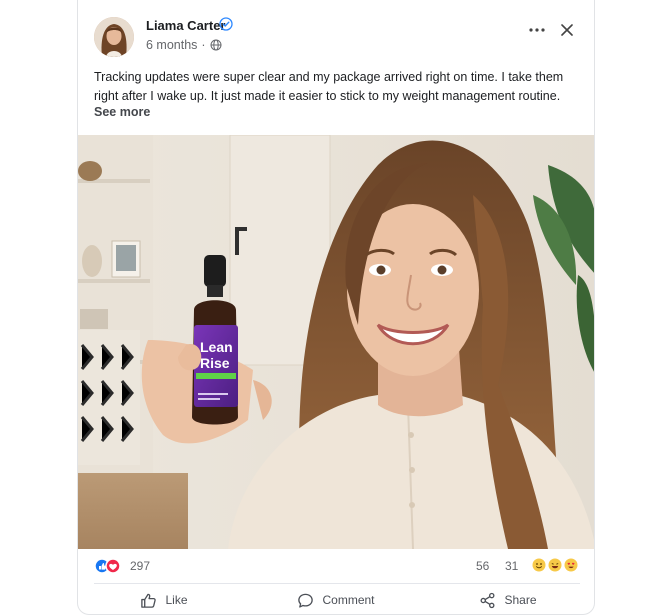 The image size is (672, 616). I want to click on comment-count: 56, so click(482, 566).